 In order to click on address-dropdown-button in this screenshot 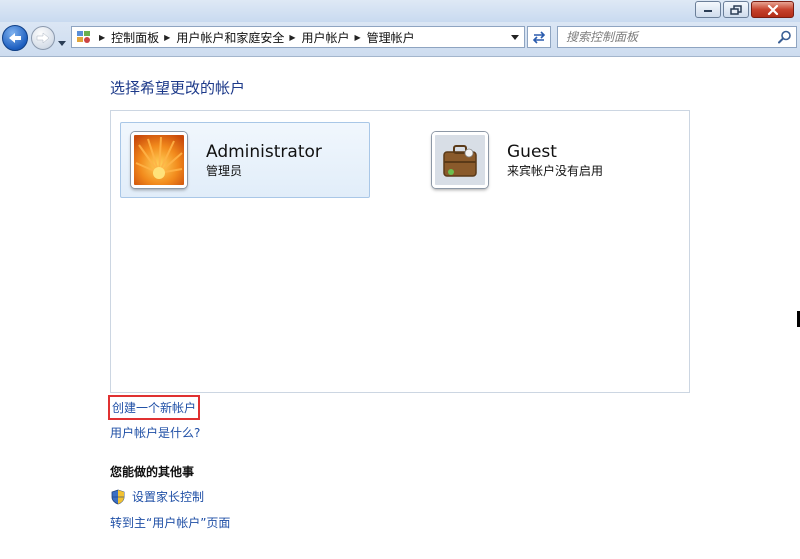, I will do `click(515, 37)`.